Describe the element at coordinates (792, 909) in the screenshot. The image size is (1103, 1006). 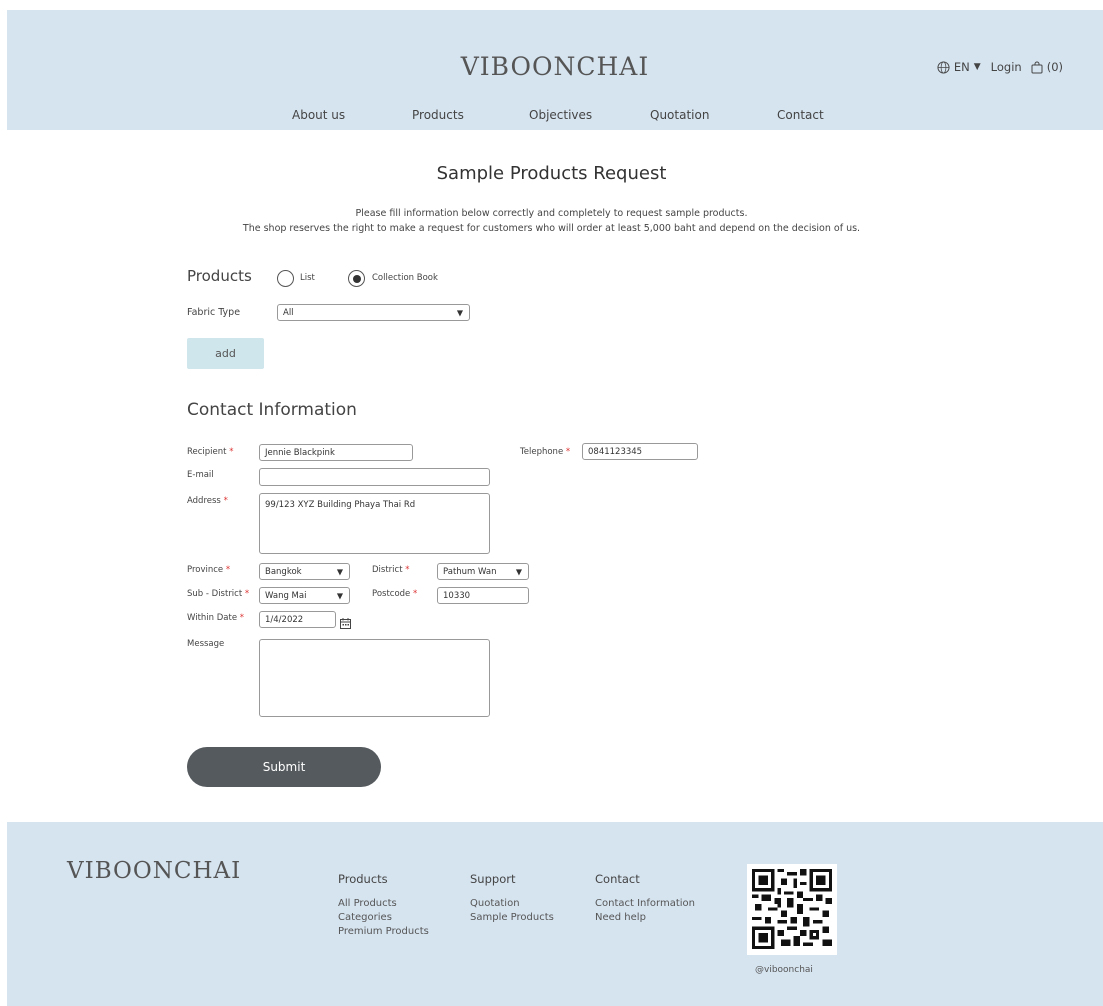
I see `qr-code-image` at that location.